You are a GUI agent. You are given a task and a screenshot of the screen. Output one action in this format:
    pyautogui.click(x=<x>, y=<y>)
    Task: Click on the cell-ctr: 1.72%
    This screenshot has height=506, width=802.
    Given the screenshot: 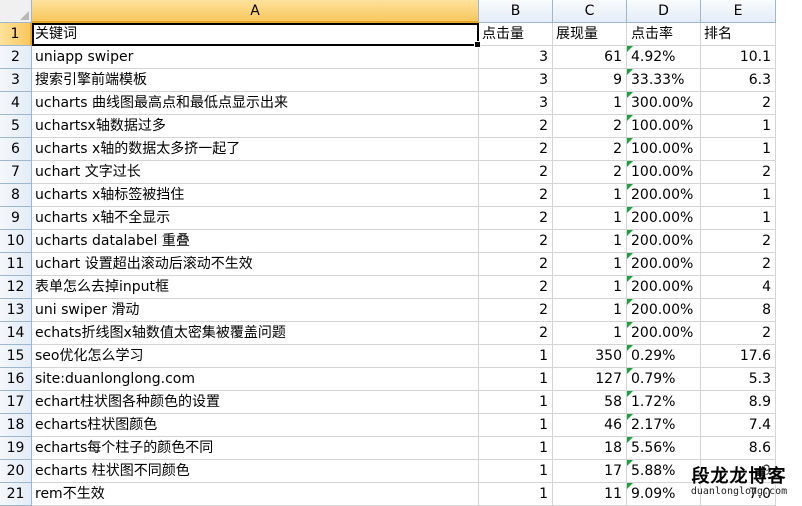 What is the action you would take?
    pyautogui.click(x=664, y=402)
    